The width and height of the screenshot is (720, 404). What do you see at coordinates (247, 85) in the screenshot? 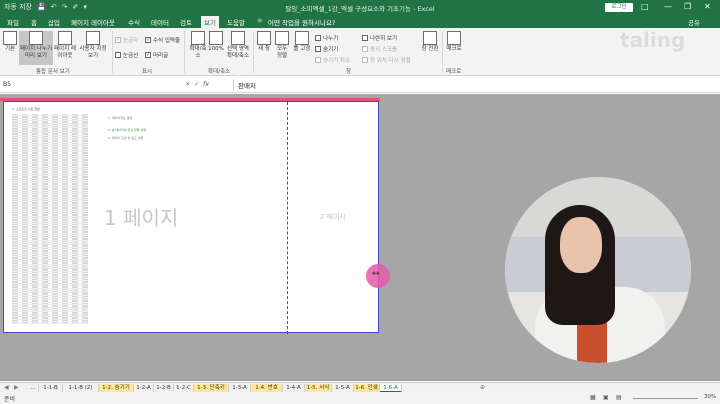
I see `formula-input: 판매처` at bounding box center [247, 85].